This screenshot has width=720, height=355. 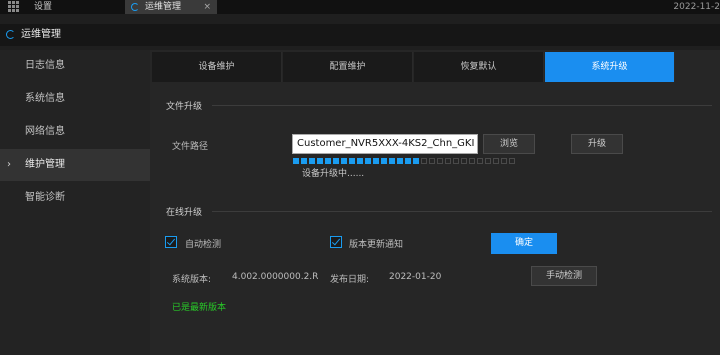 I want to click on top-bar: 设置 运维管理 × 2022-11-2, so click(x=360, y=7).